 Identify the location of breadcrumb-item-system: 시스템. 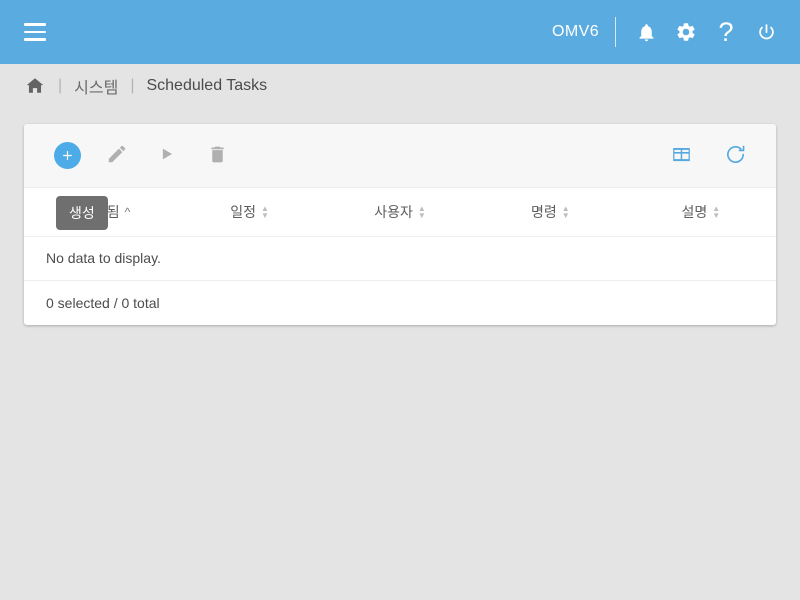
(96, 86).